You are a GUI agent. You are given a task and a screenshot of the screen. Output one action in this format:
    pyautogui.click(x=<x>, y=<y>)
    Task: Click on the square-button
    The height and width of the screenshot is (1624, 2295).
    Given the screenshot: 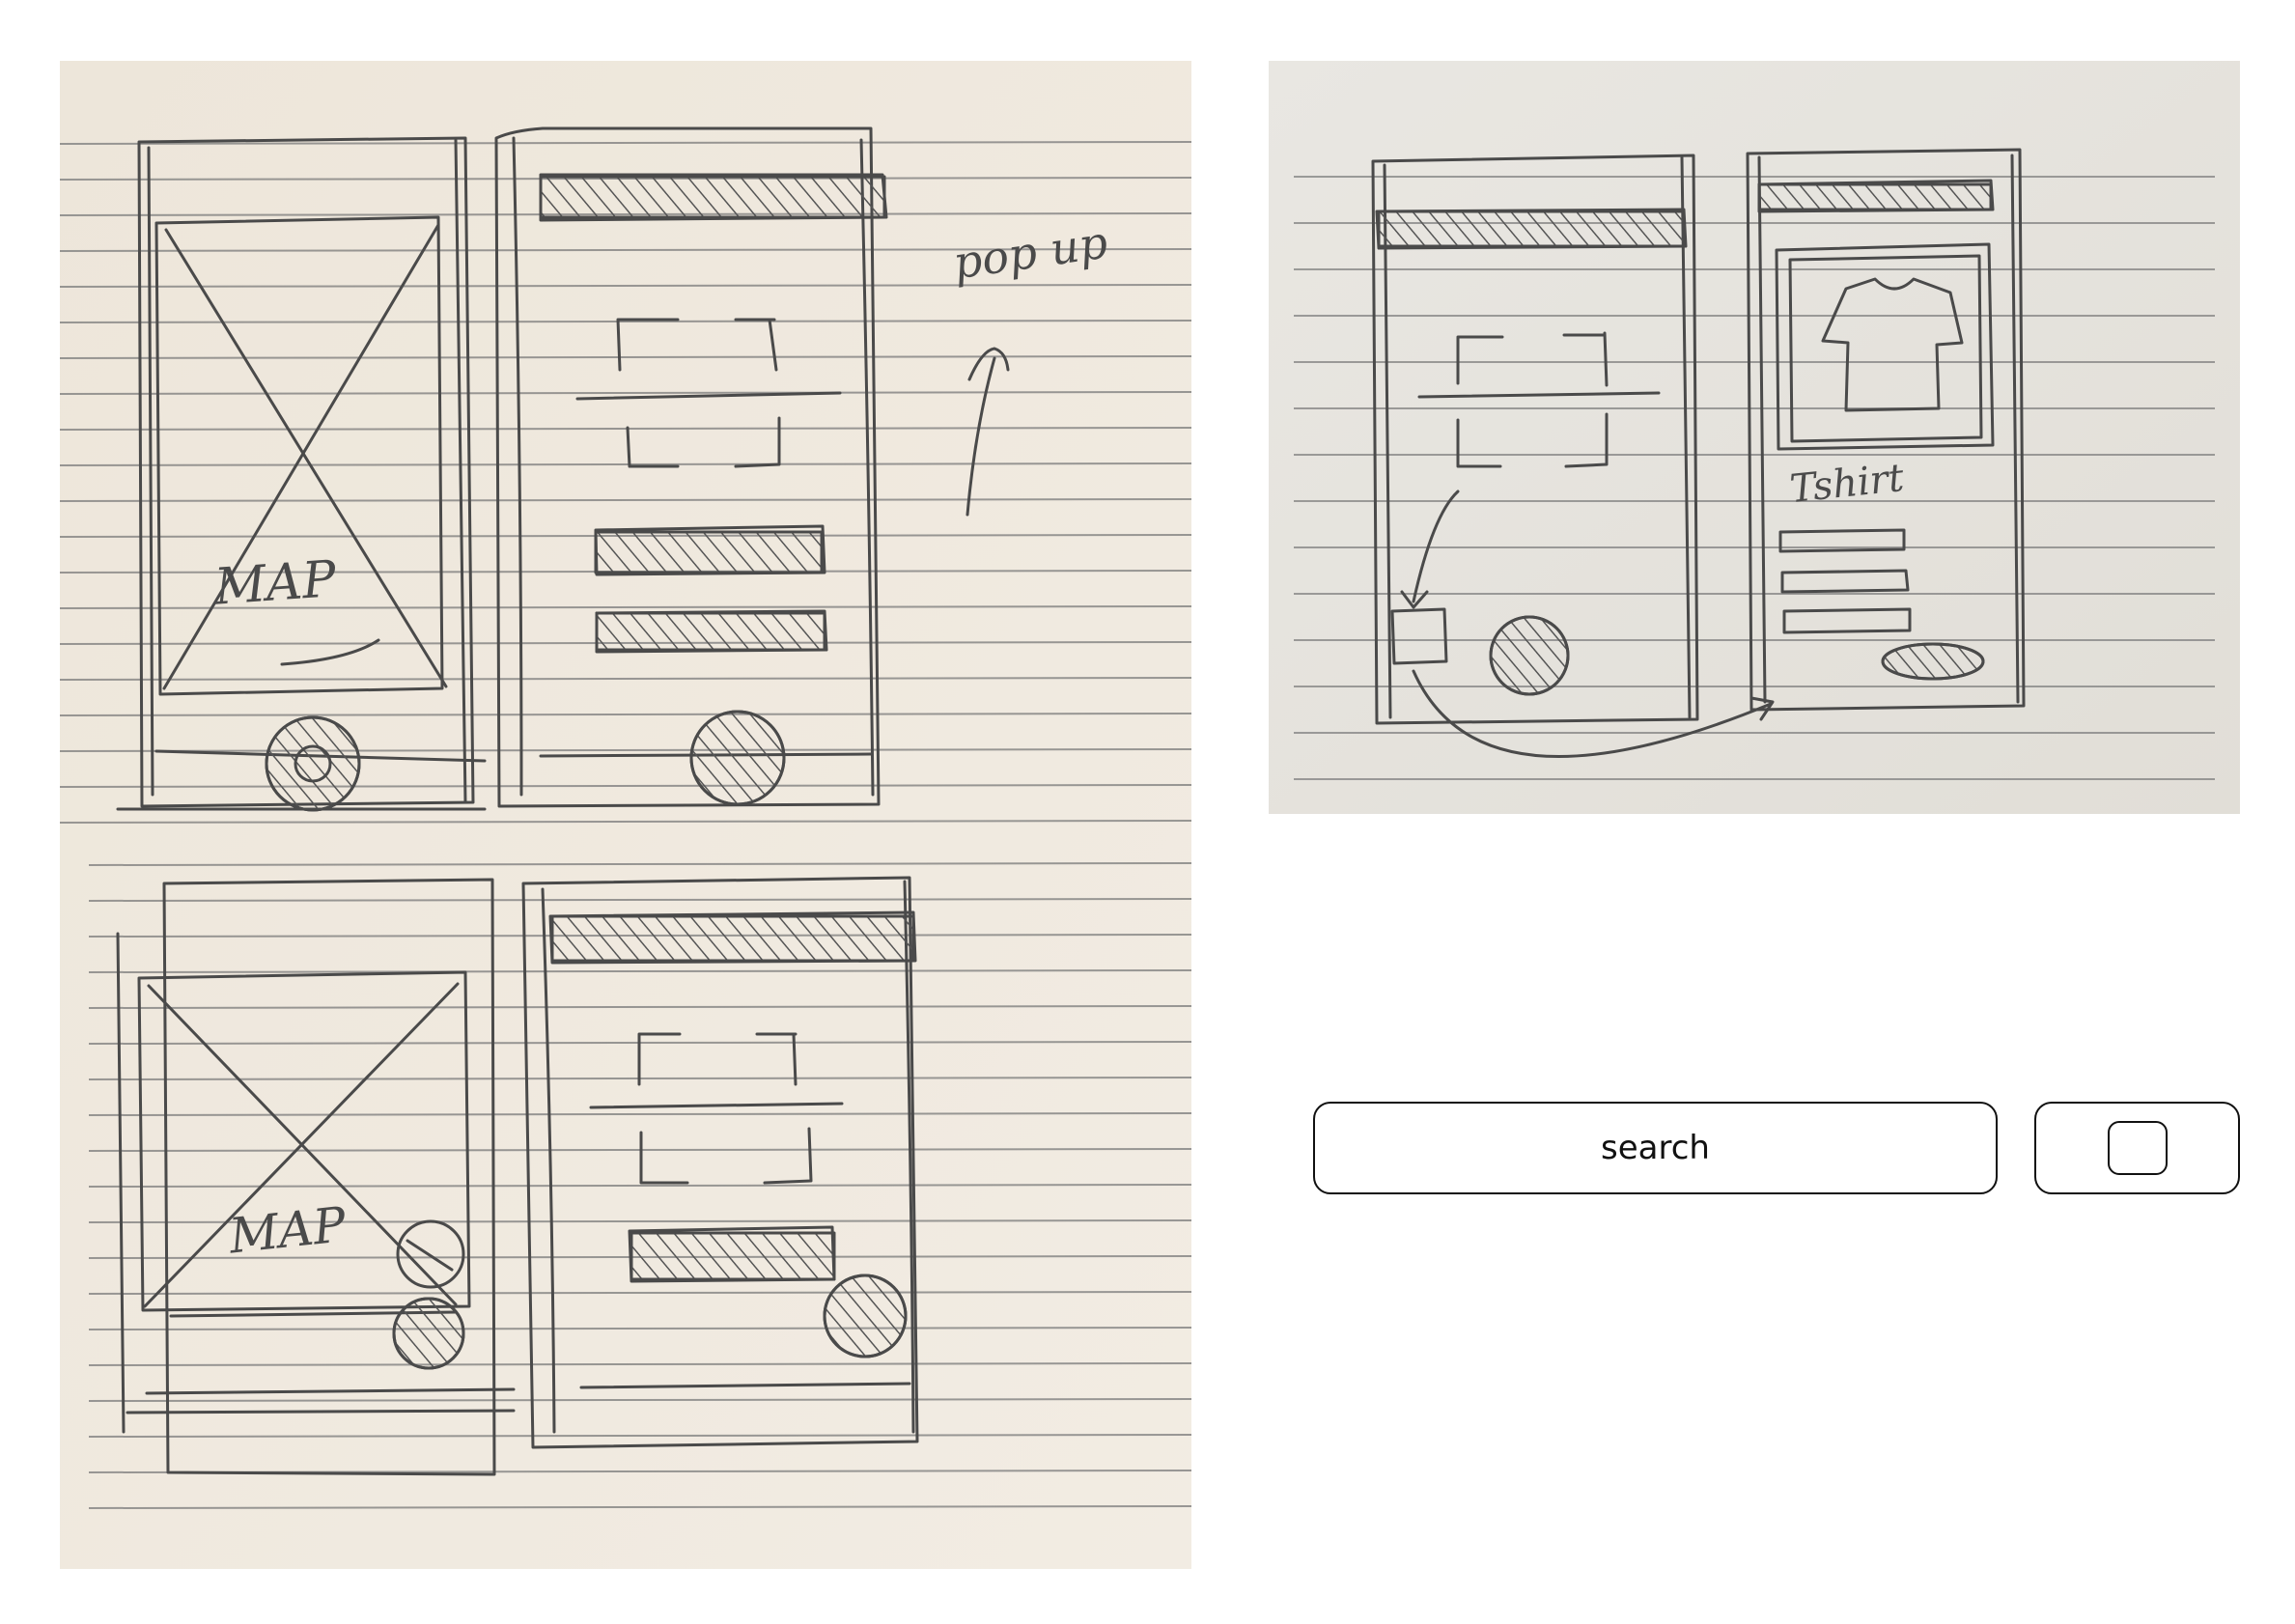 What is the action you would take?
    pyautogui.click(x=2137, y=1148)
    